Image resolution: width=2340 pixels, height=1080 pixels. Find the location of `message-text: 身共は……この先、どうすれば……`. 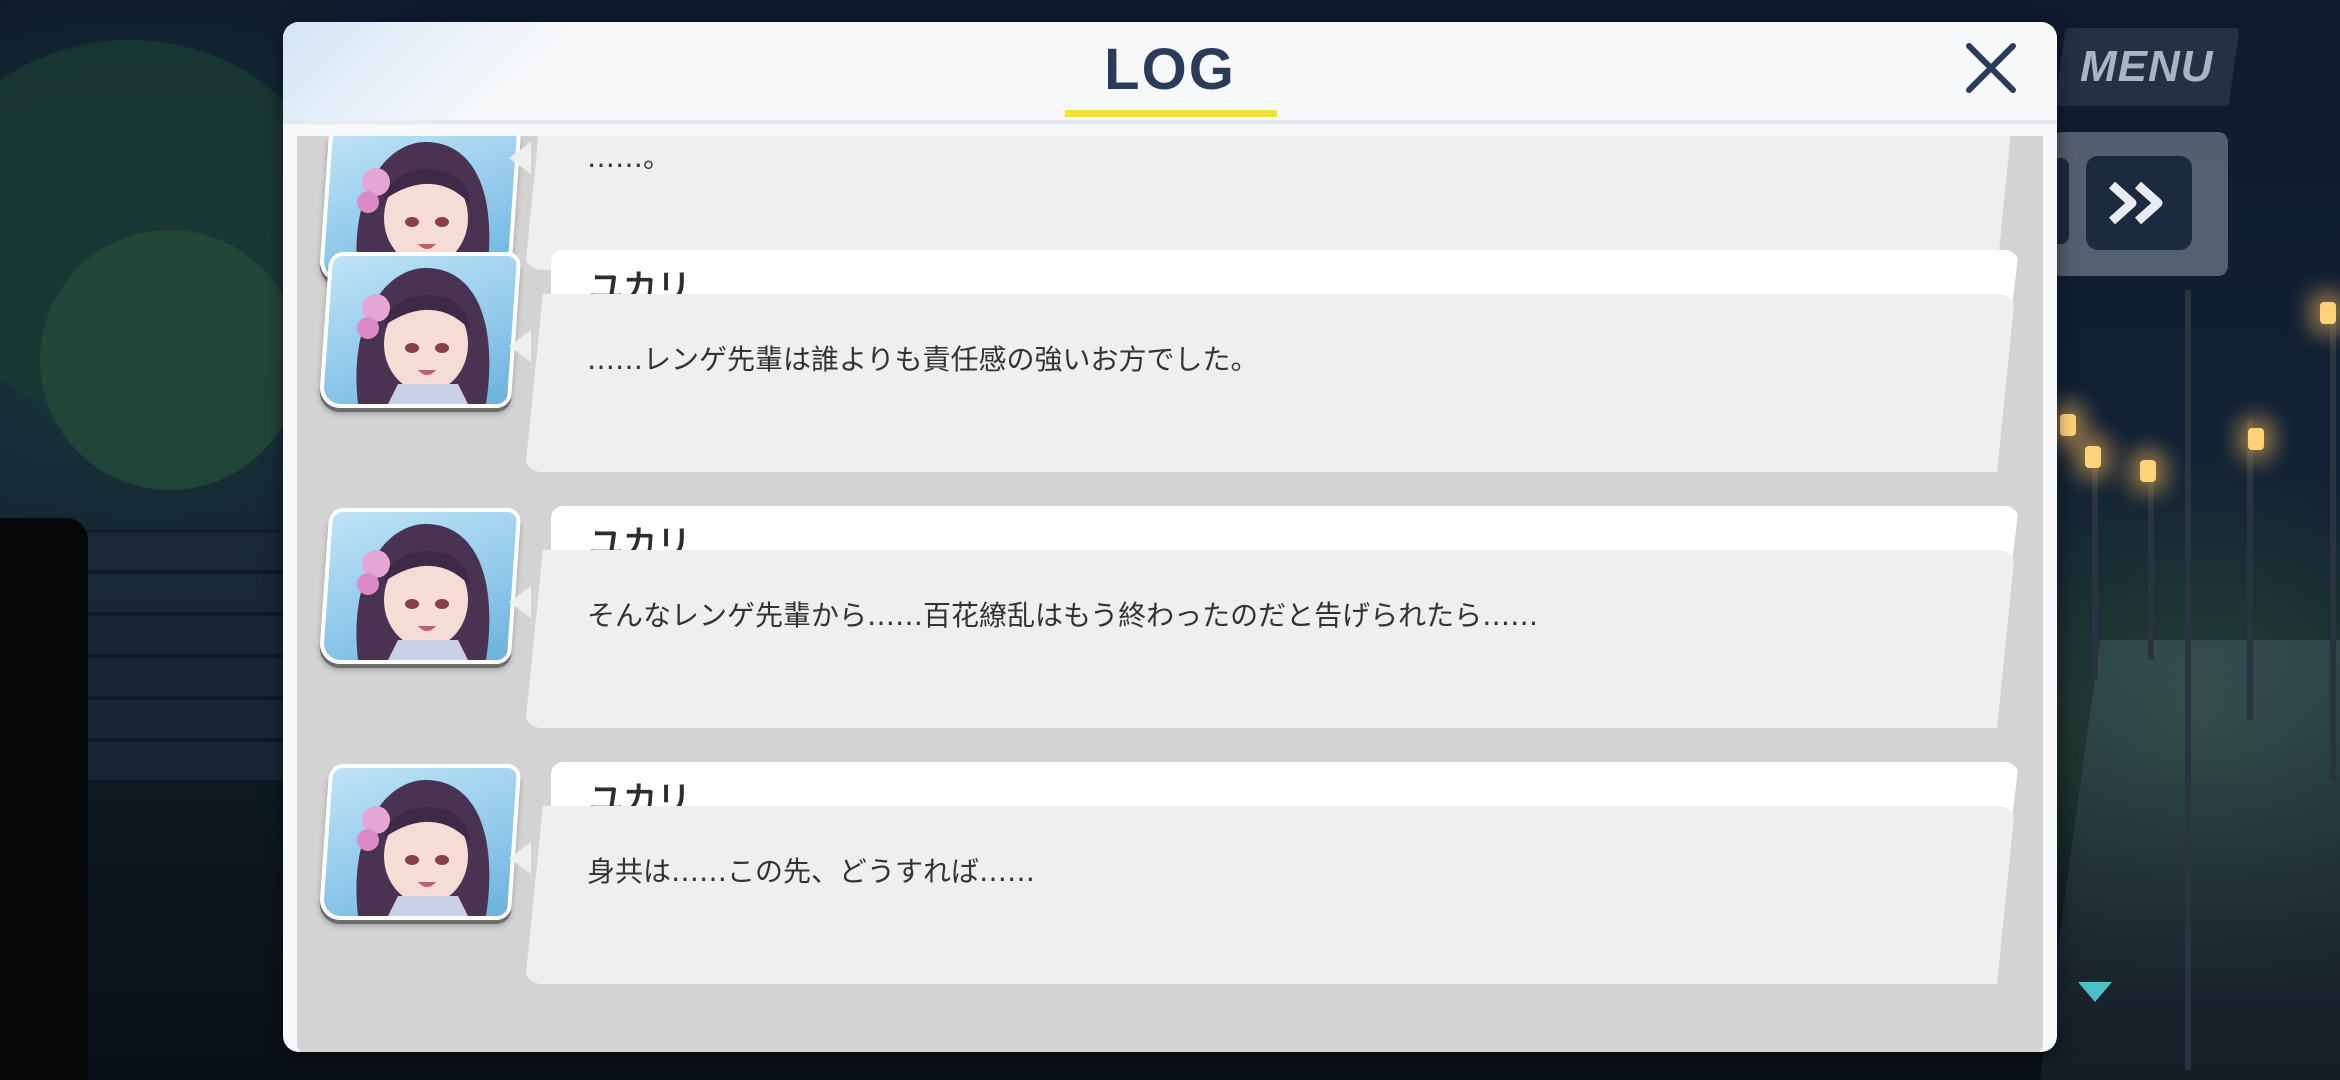

message-text: 身共は……この先、どうすれば…… is located at coordinates (811, 871).